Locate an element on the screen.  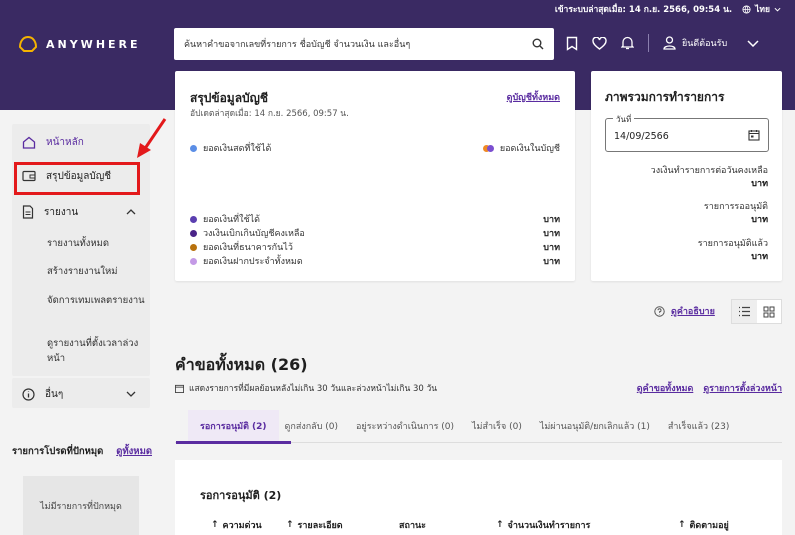
column-urgency: ↑ ความด่วน is located at coordinates (248, 525).